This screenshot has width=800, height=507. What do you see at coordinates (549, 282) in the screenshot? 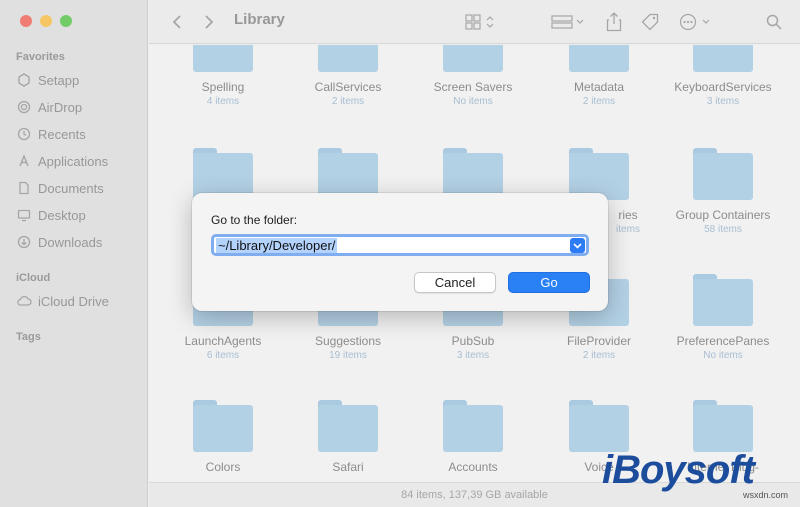
I see `go-button: Go` at bounding box center [549, 282].